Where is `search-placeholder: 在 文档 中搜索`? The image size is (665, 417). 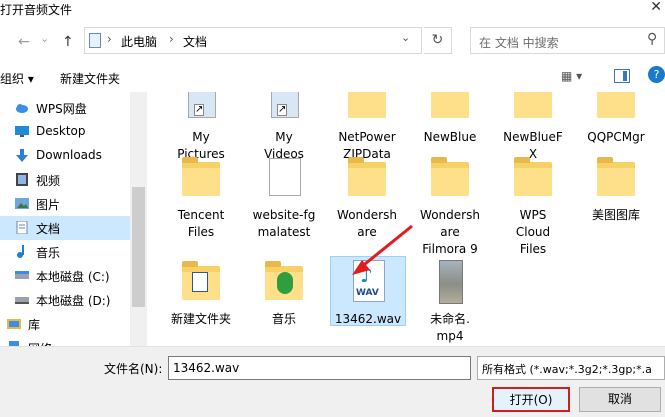
search-placeholder: 在 文档 中搜索 is located at coordinates (519, 43).